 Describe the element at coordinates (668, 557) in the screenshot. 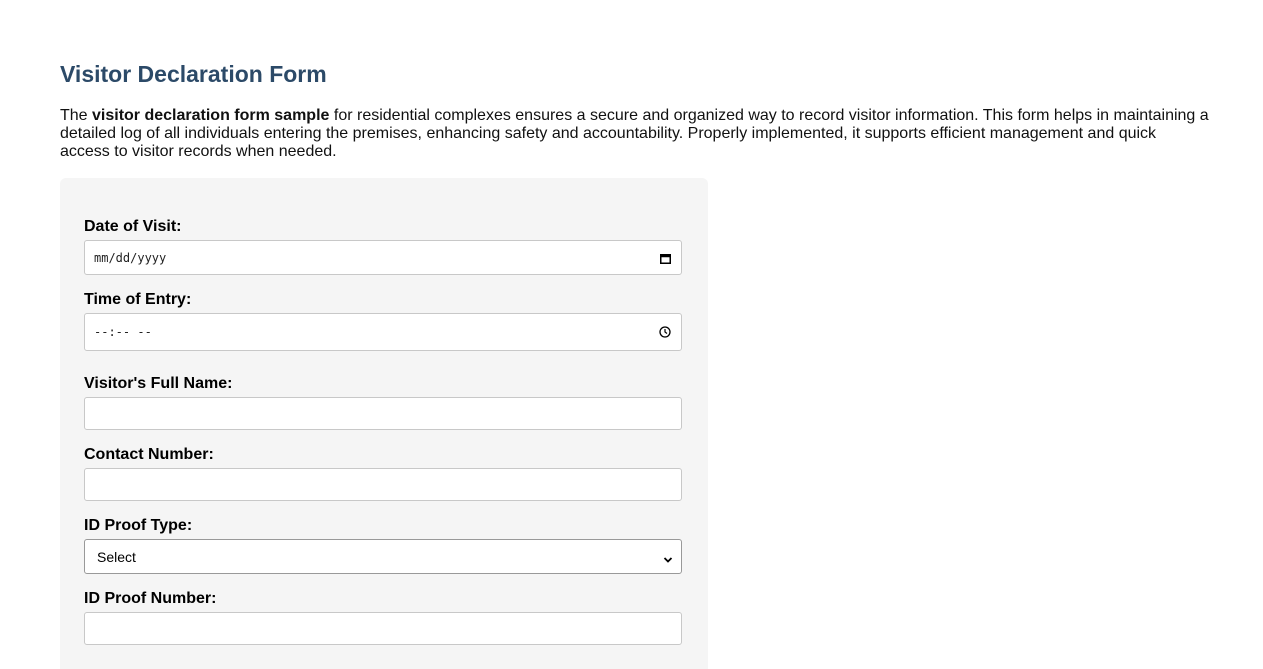

I see `chevron-down-icon` at that location.